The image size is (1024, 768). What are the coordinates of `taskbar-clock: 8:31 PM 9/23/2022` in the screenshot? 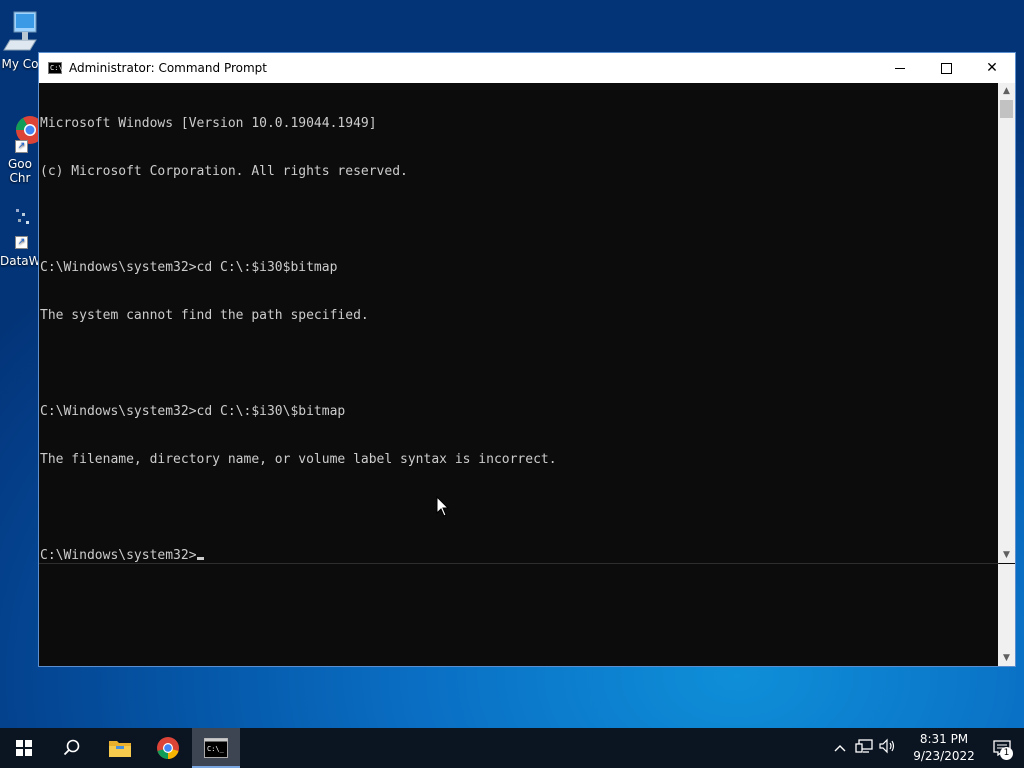 It's located at (944, 748).